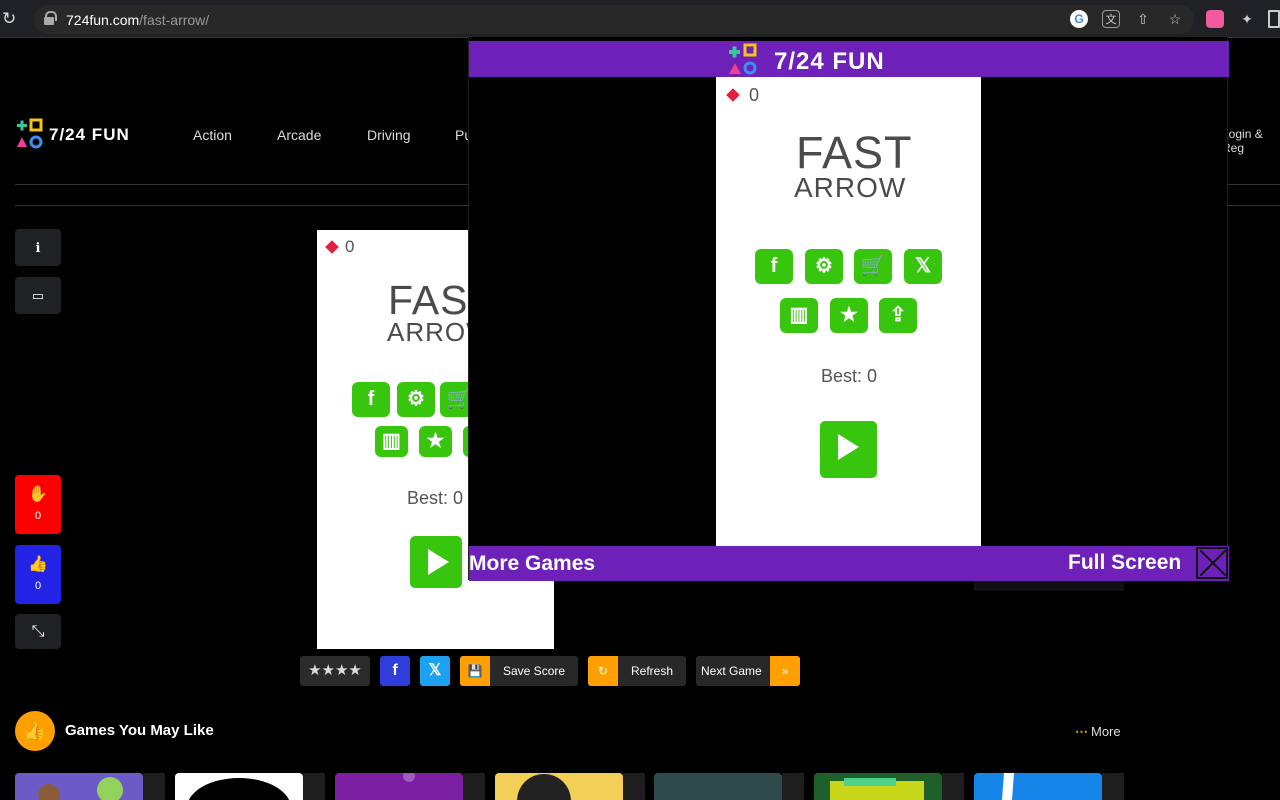 The image size is (1280, 800). What do you see at coordinates (299, 135) in the screenshot?
I see `nav-arcade: Arcade` at bounding box center [299, 135].